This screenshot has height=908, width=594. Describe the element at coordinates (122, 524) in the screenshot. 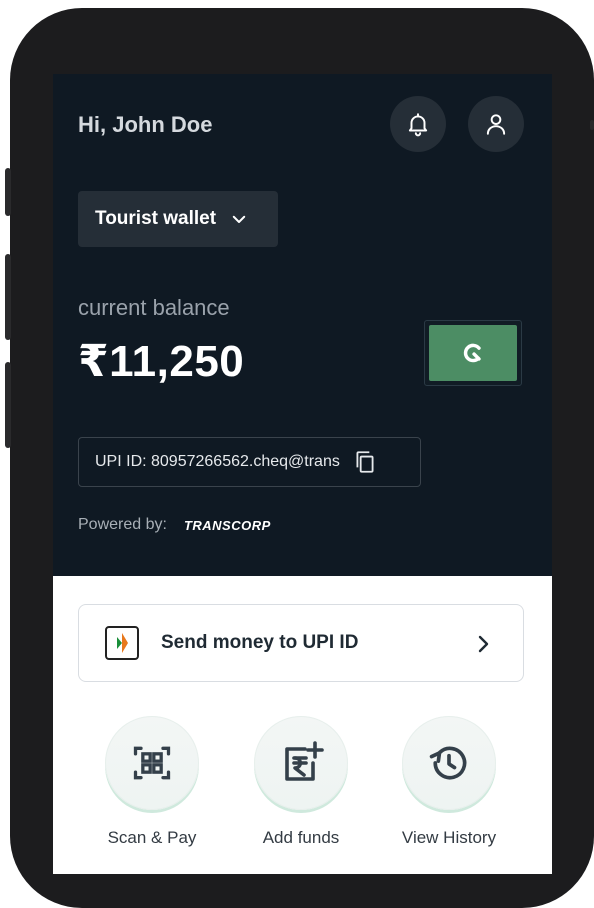

I see `powered-by-label: Powered by:` at that location.